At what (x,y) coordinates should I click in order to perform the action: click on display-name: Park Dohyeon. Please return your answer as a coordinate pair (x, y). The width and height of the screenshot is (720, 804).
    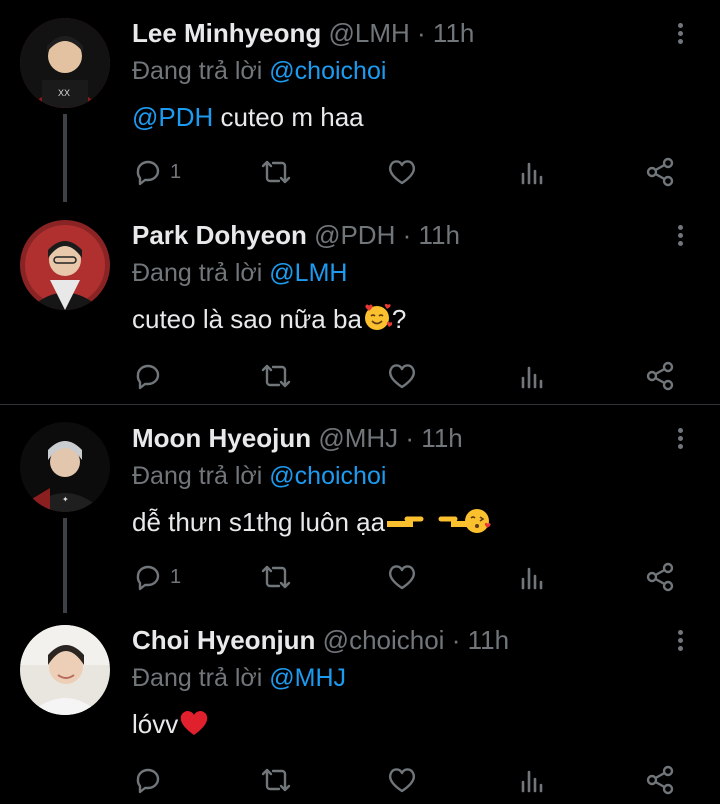
    Looking at the image, I should click on (219, 235).